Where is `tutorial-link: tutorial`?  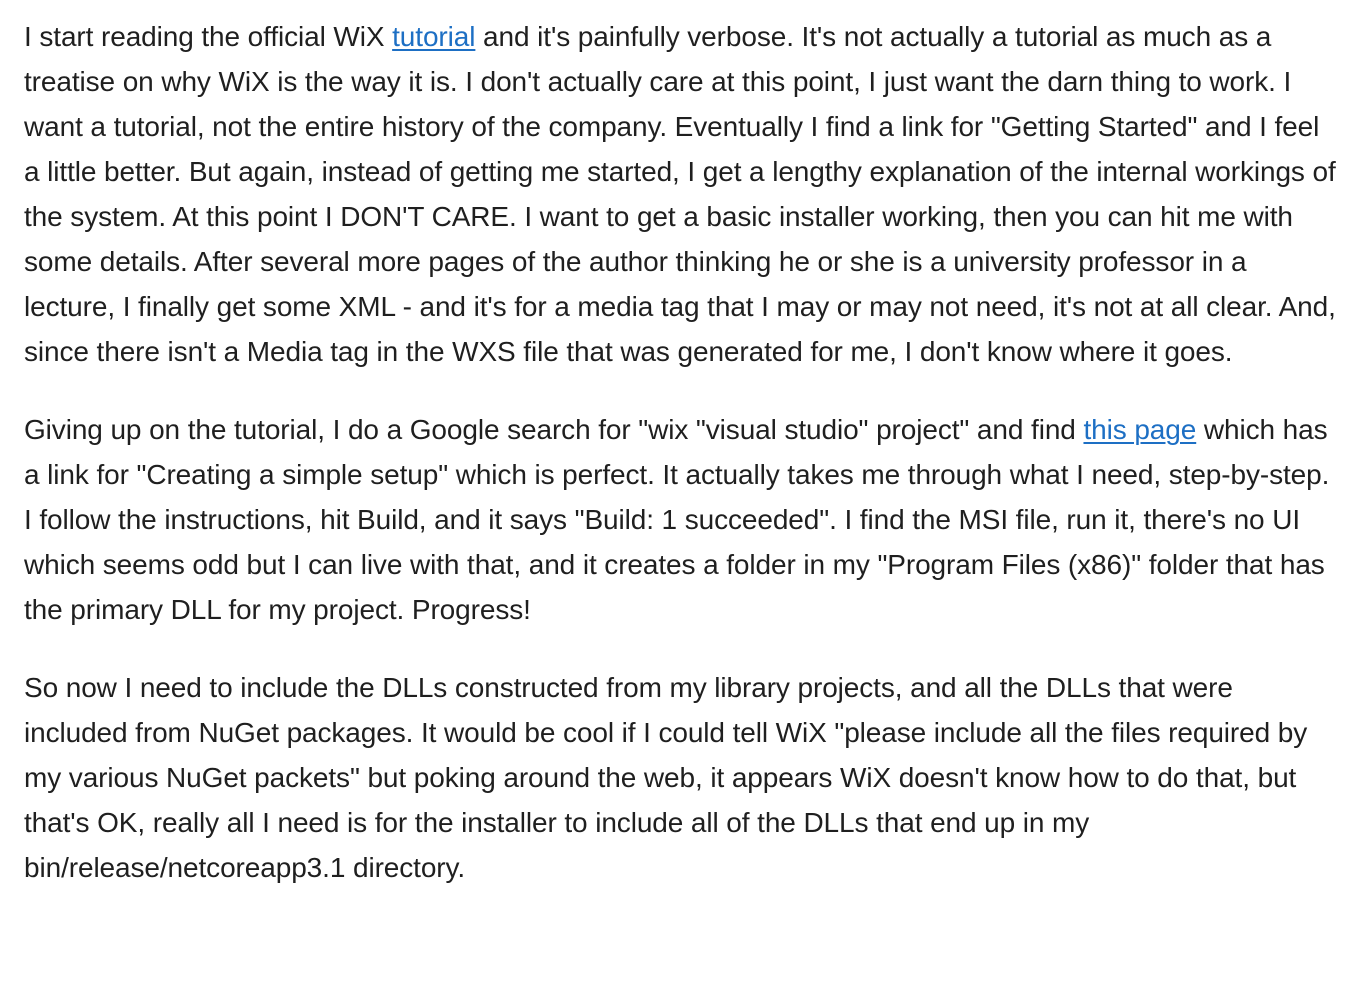 tutorial-link: tutorial is located at coordinates (433, 36).